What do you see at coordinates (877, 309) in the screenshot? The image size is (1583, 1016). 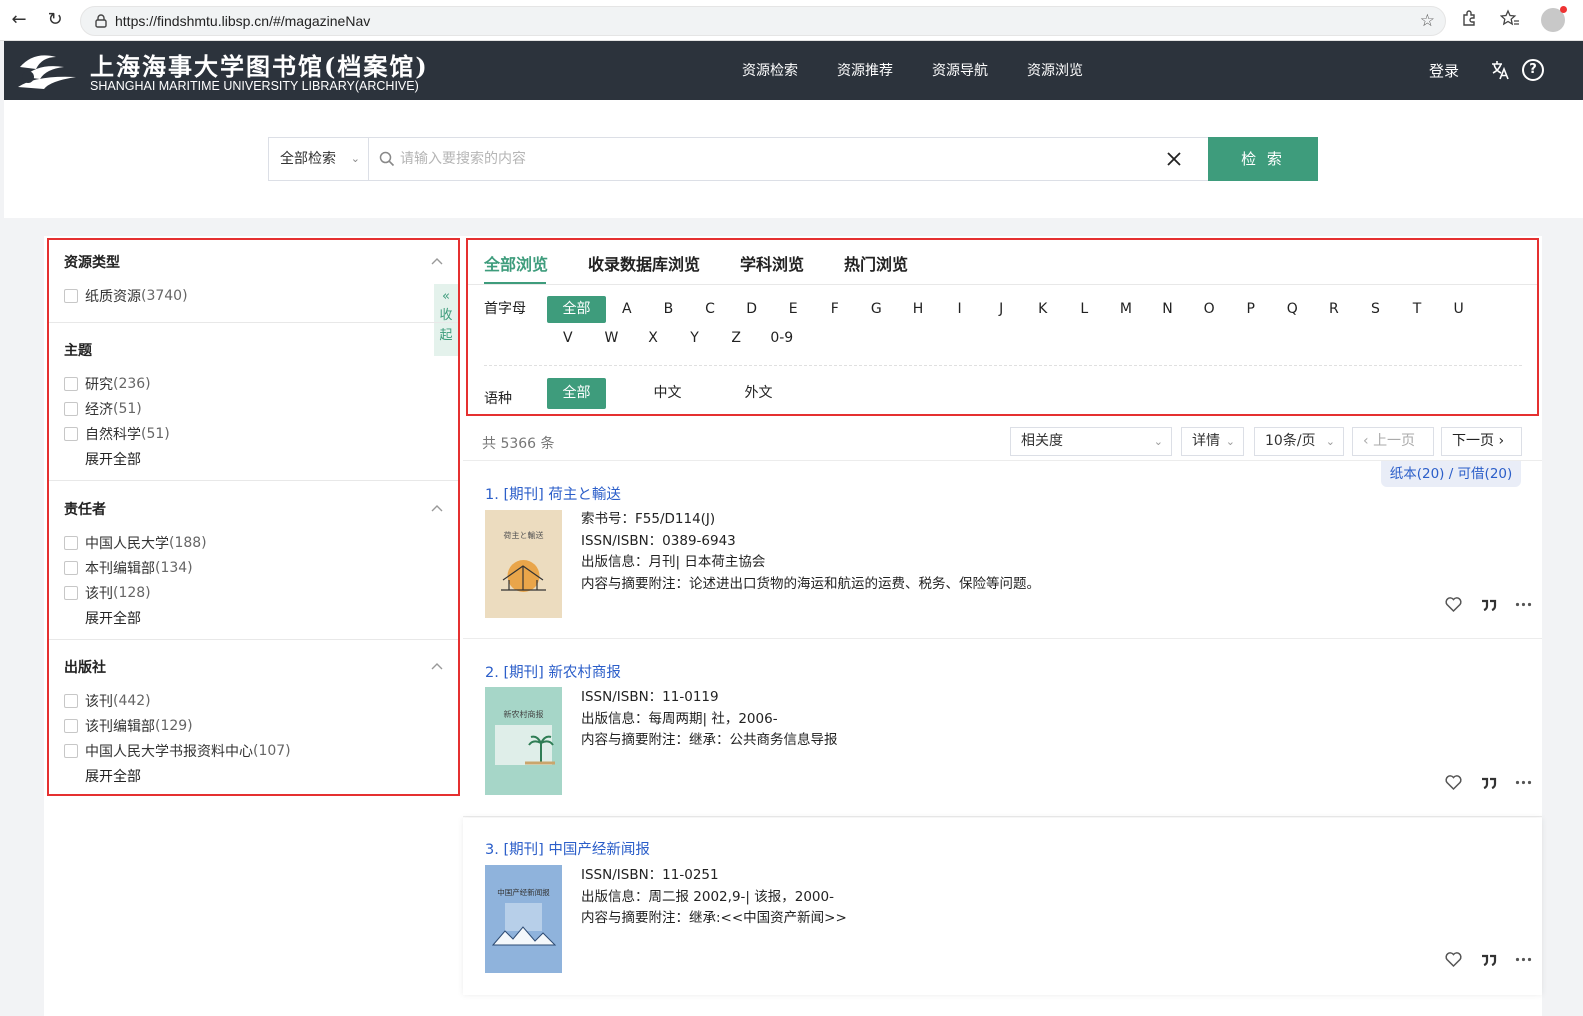 I see `letter-g: G` at bounding box center [877, 309].